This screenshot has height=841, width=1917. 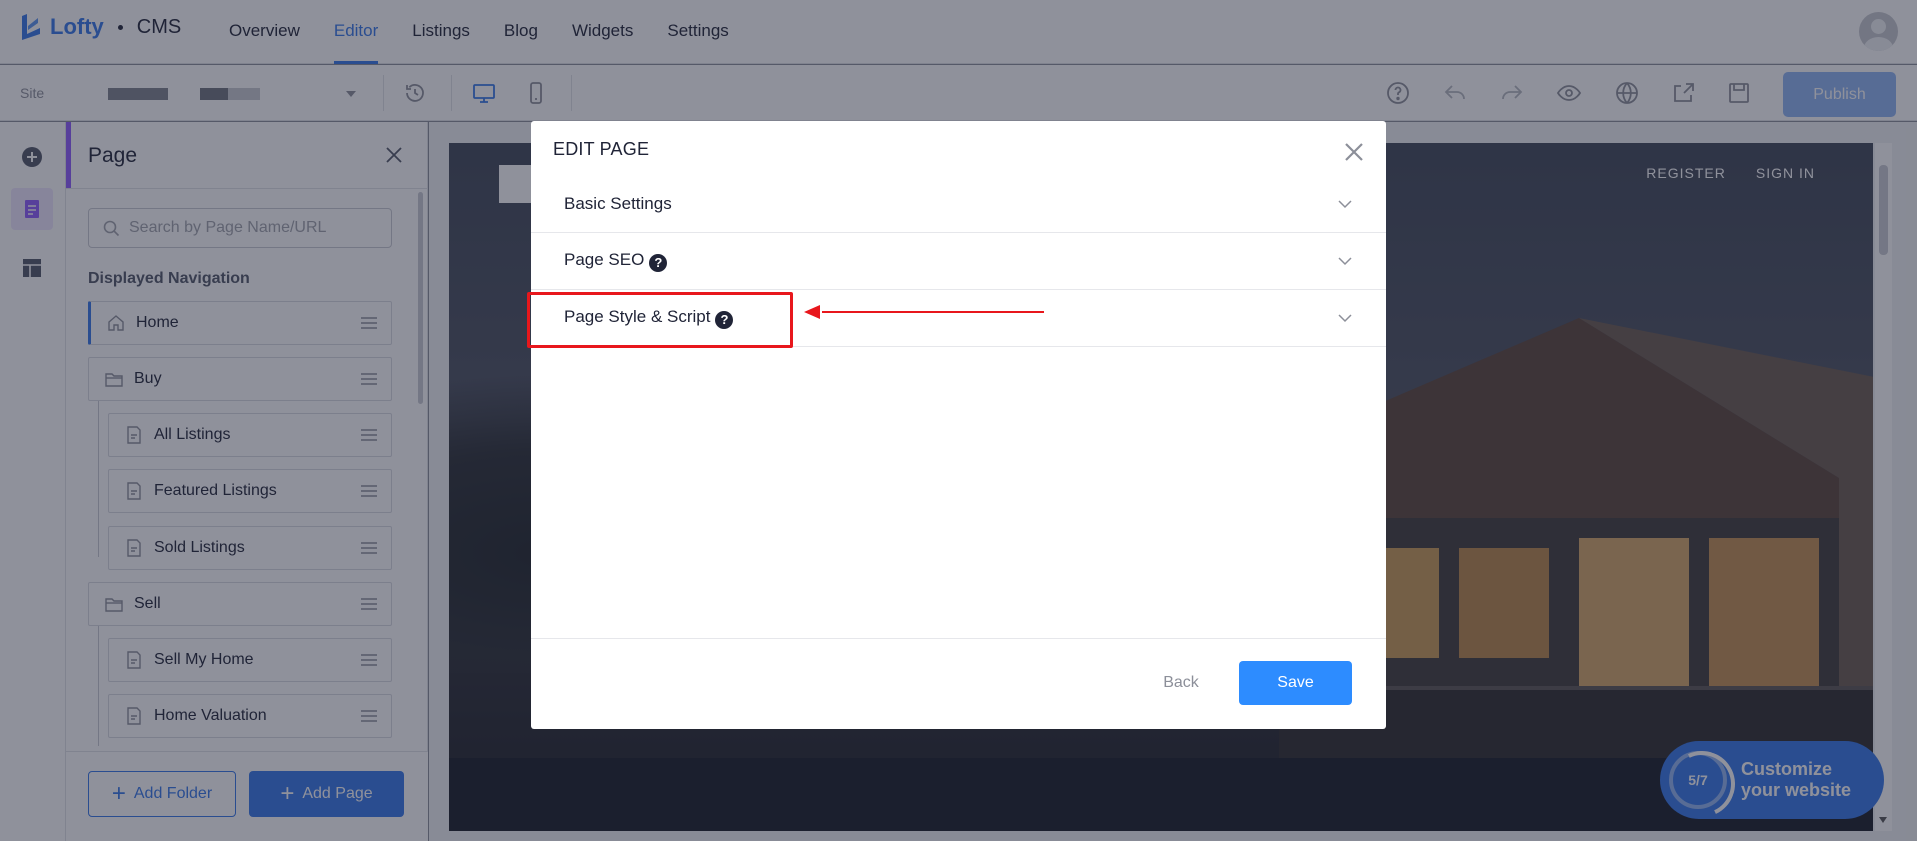 What do you see at coordinates (604, 260) in the screenshot?
I see `section-label: Page SEO` at bounding box center [604, 260].